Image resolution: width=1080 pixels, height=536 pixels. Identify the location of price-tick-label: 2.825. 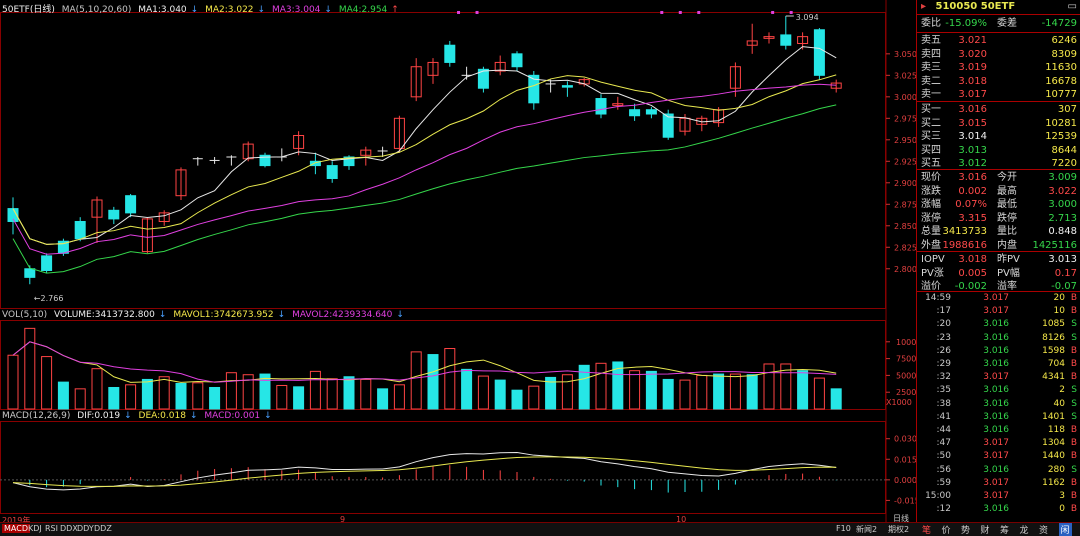
(905, 247).